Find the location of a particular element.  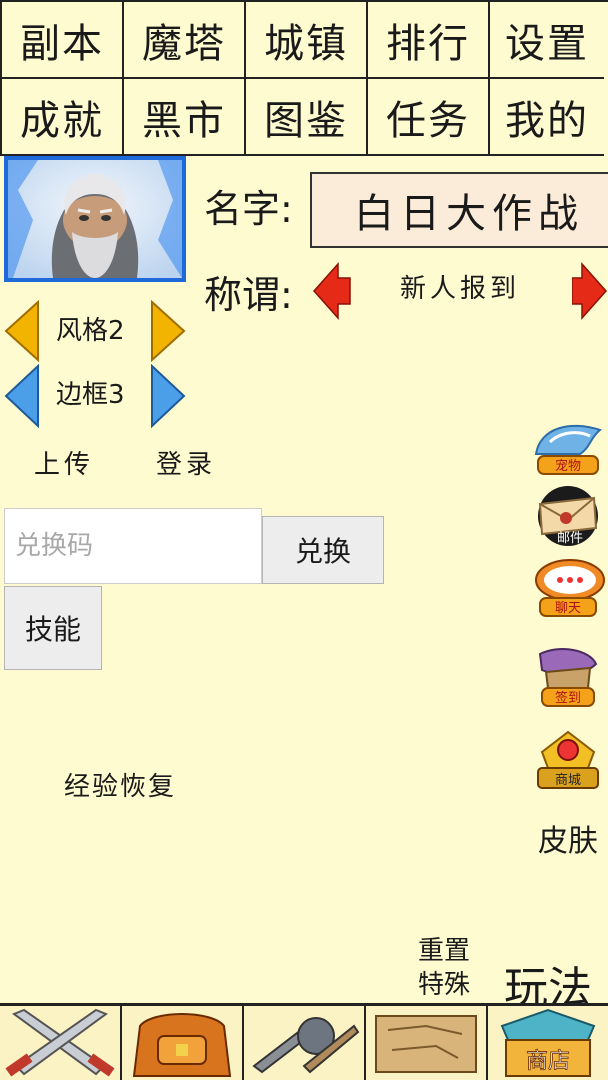

chat-button: 聊天 is located at coordinates (568, 588).